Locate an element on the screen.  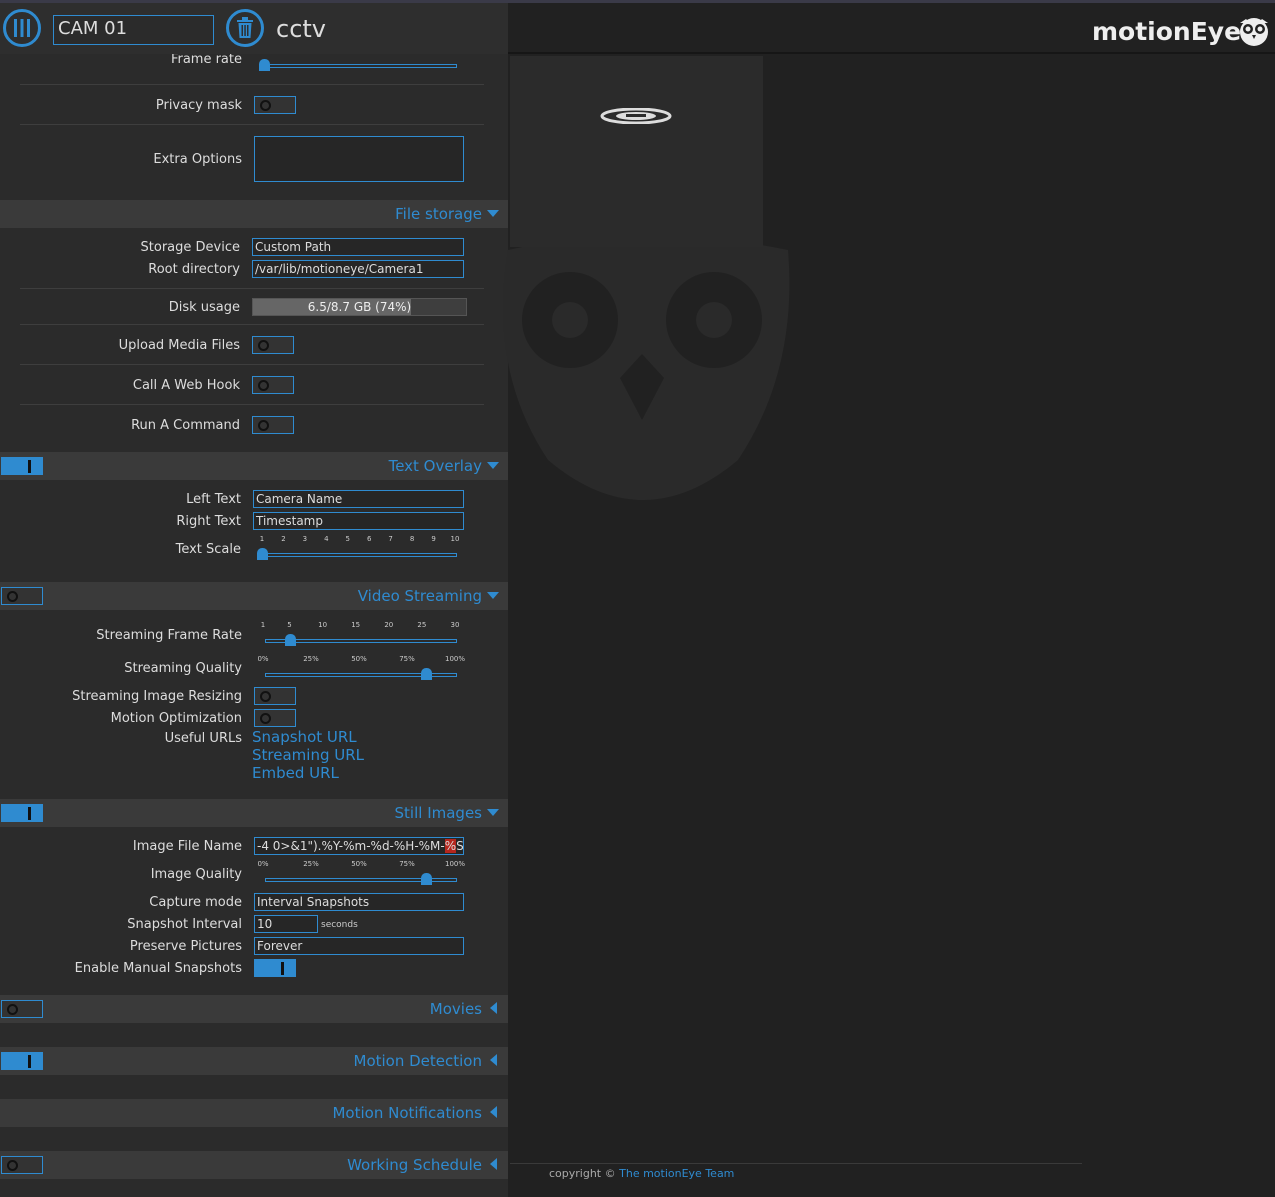
remove-camera-button is located at coordinates (245, 28).